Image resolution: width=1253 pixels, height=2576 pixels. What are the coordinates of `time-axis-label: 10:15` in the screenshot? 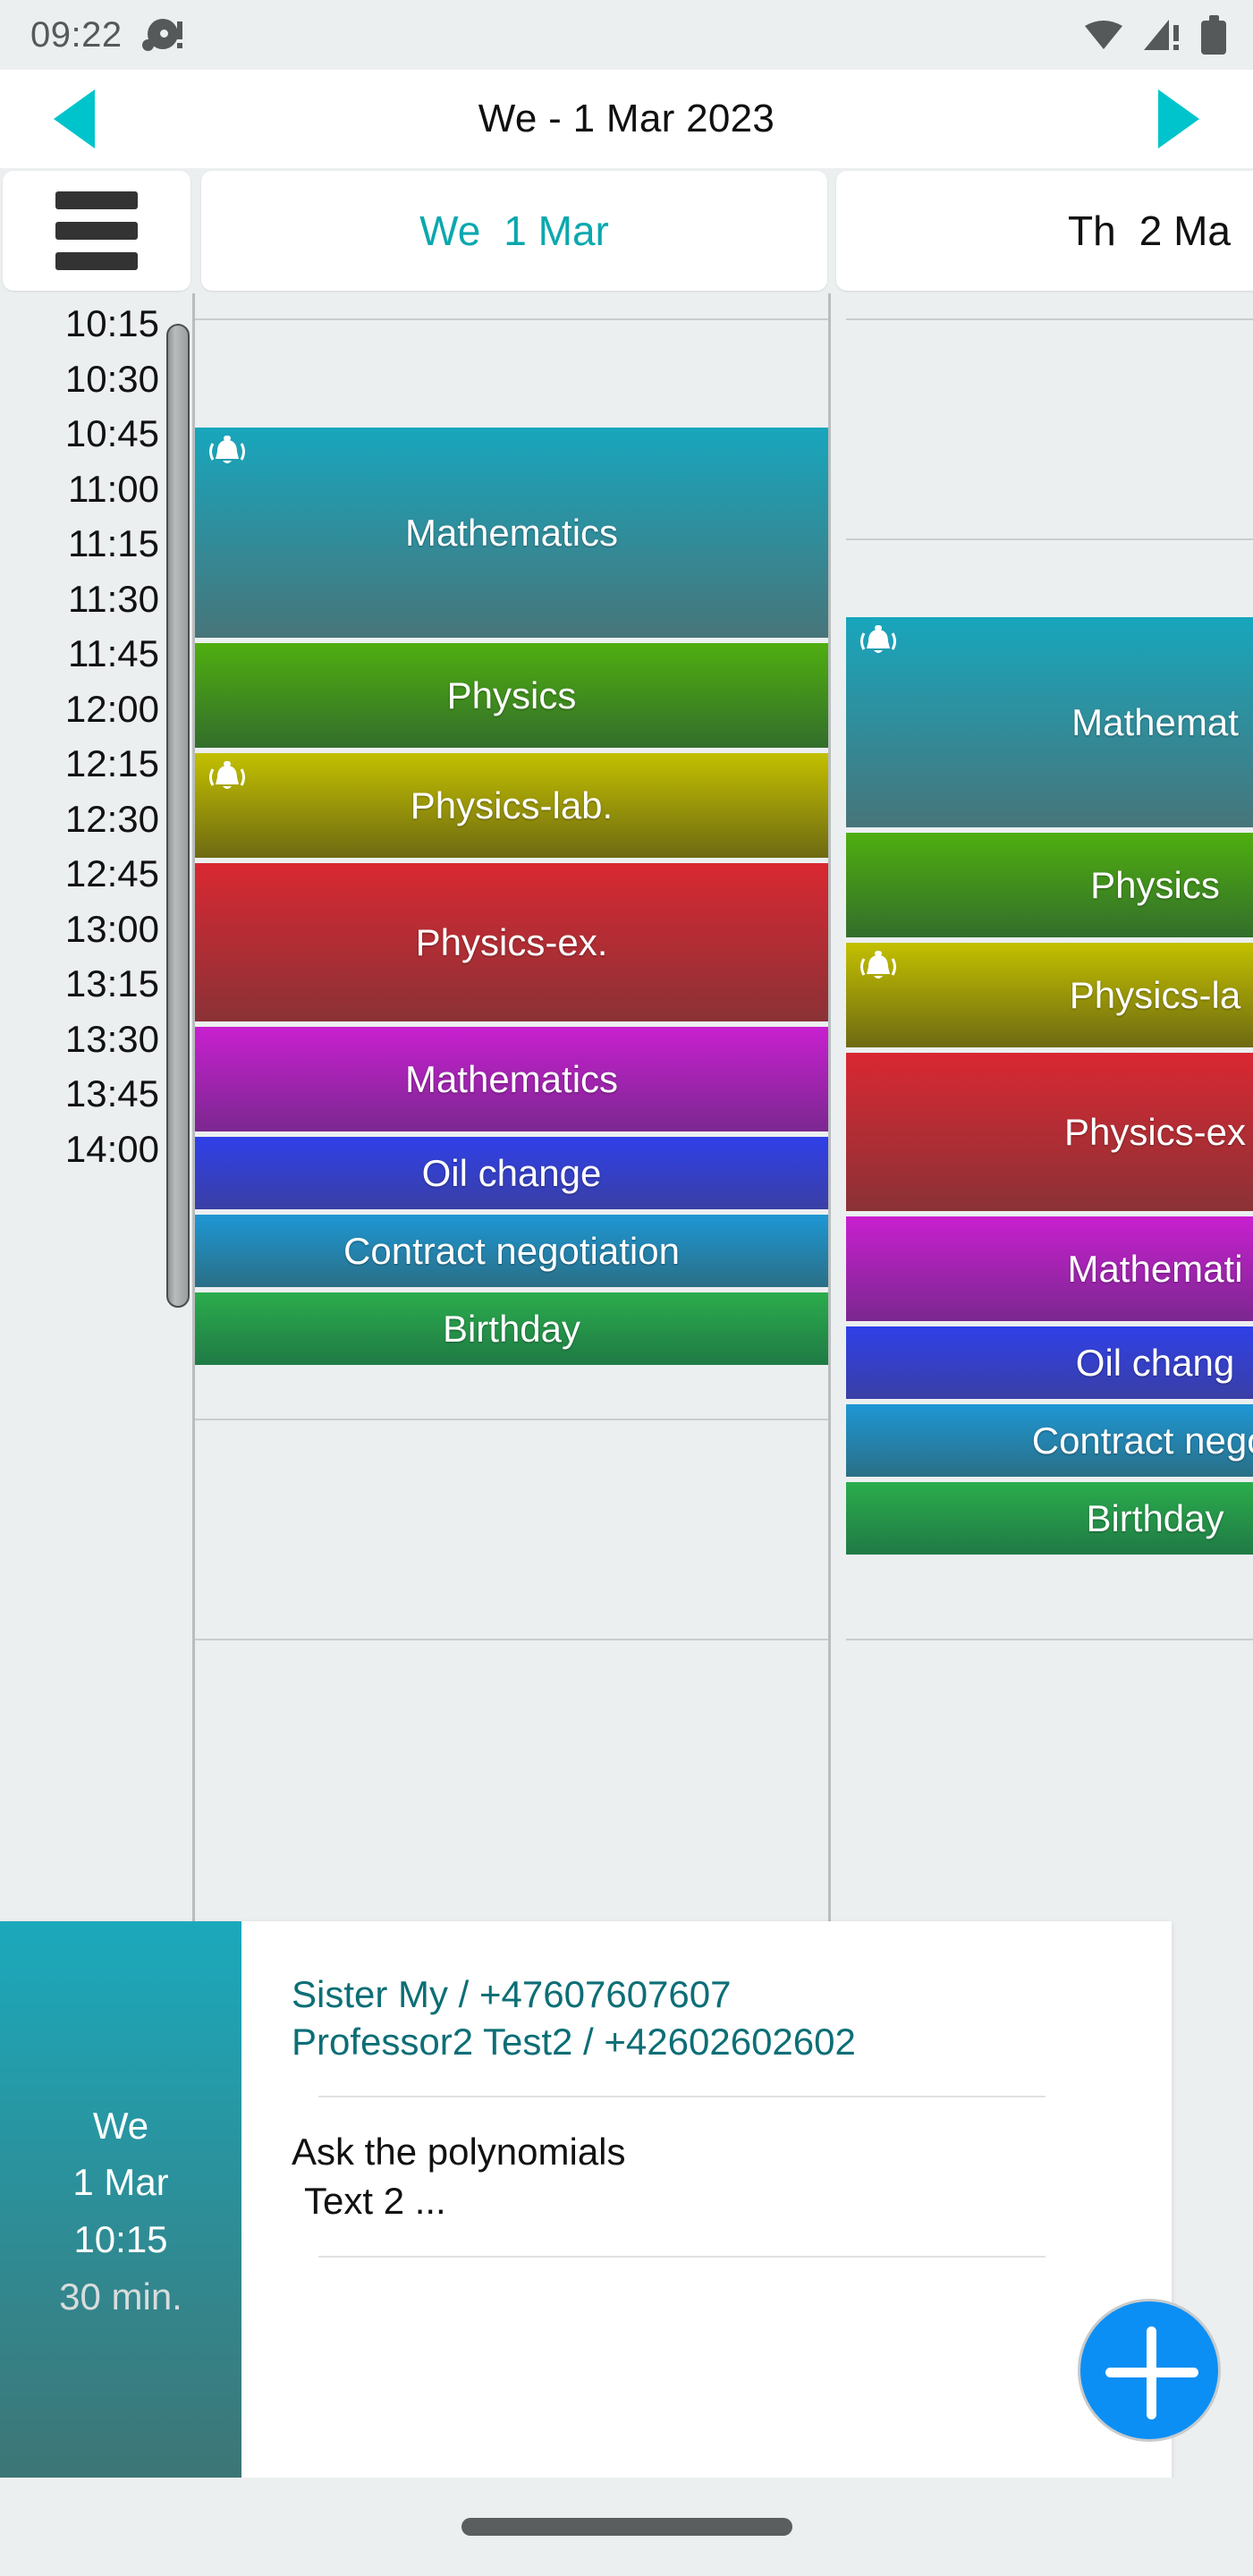 It's located at (111, 323).